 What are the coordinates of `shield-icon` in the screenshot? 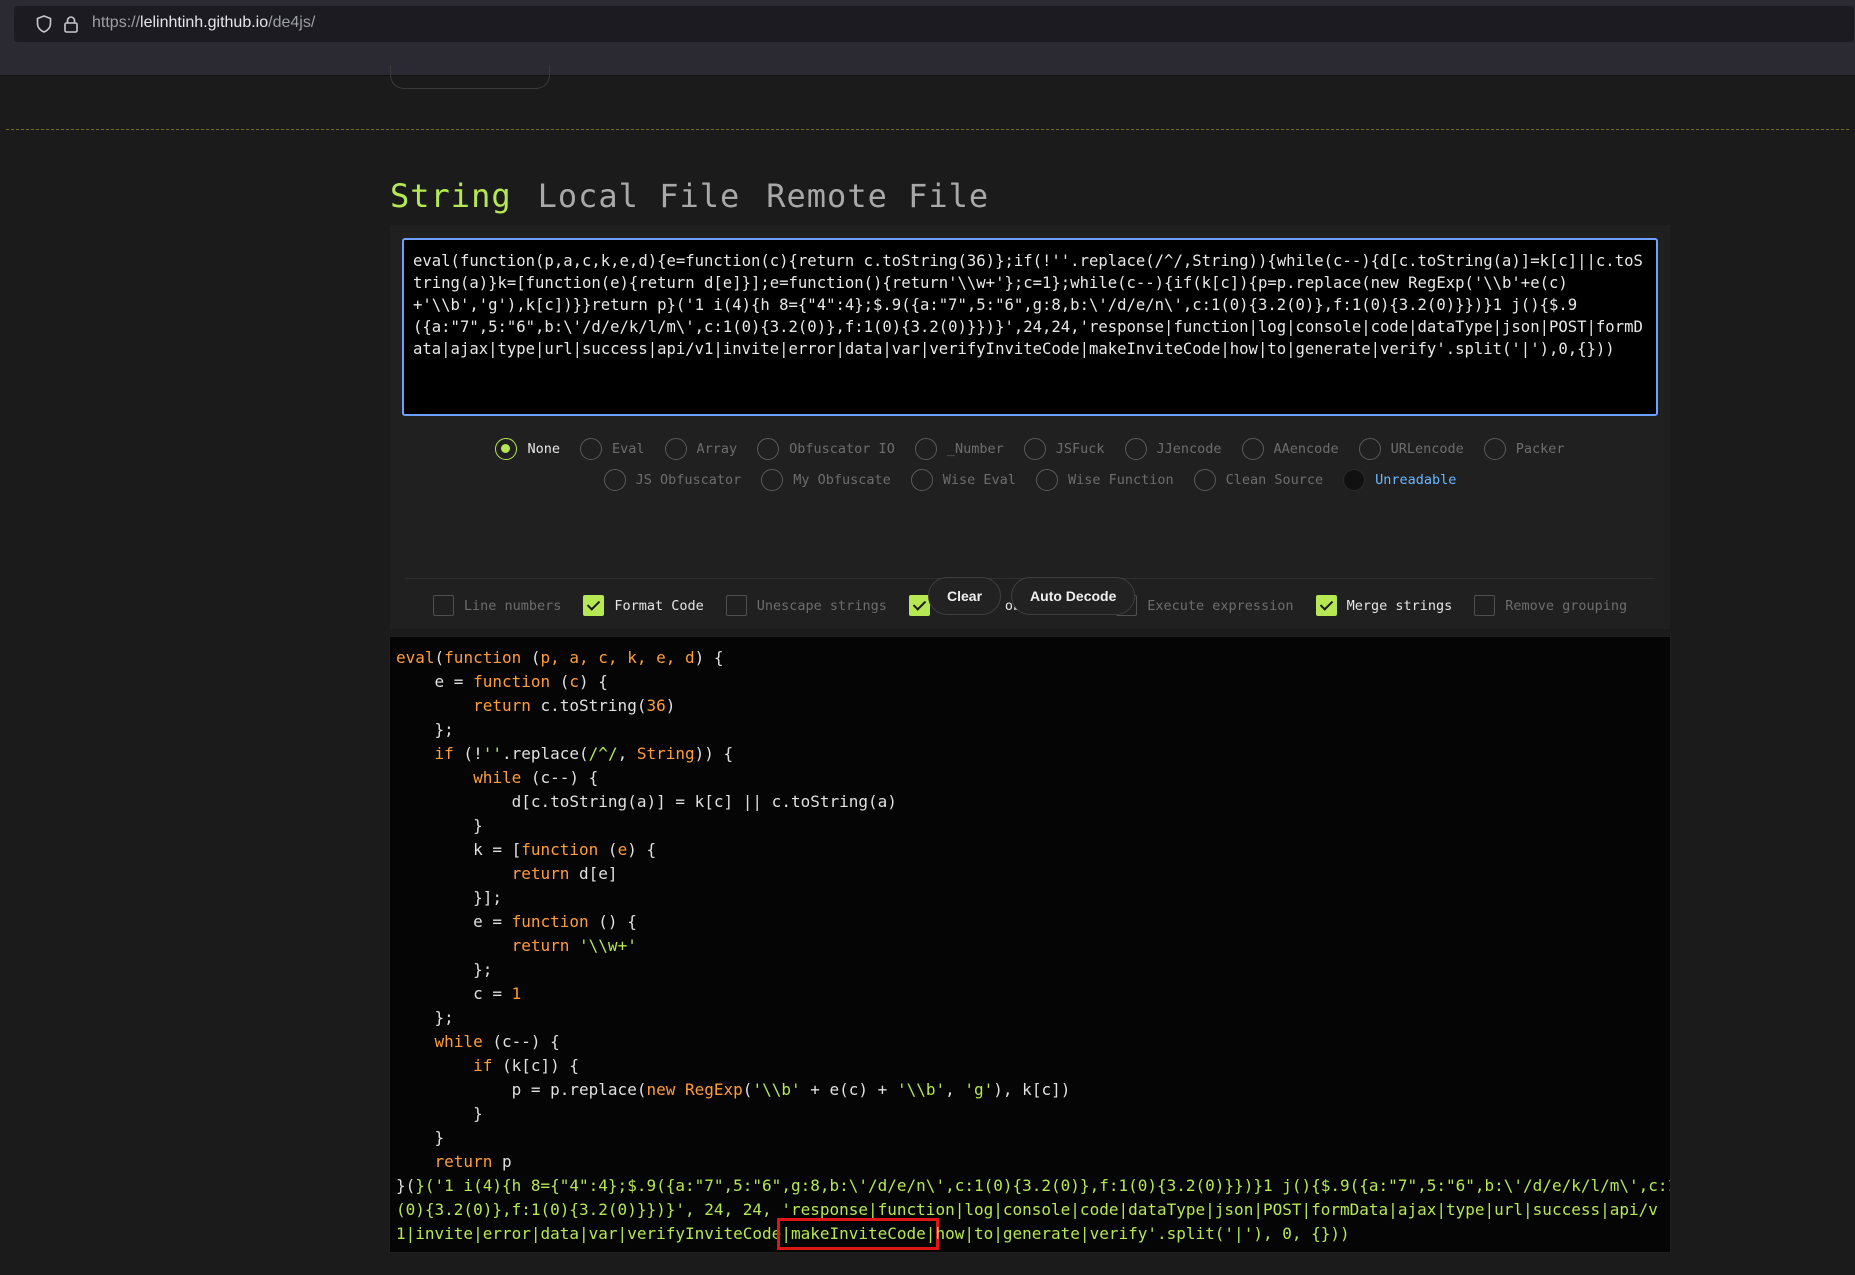 It's located at (44, 24).